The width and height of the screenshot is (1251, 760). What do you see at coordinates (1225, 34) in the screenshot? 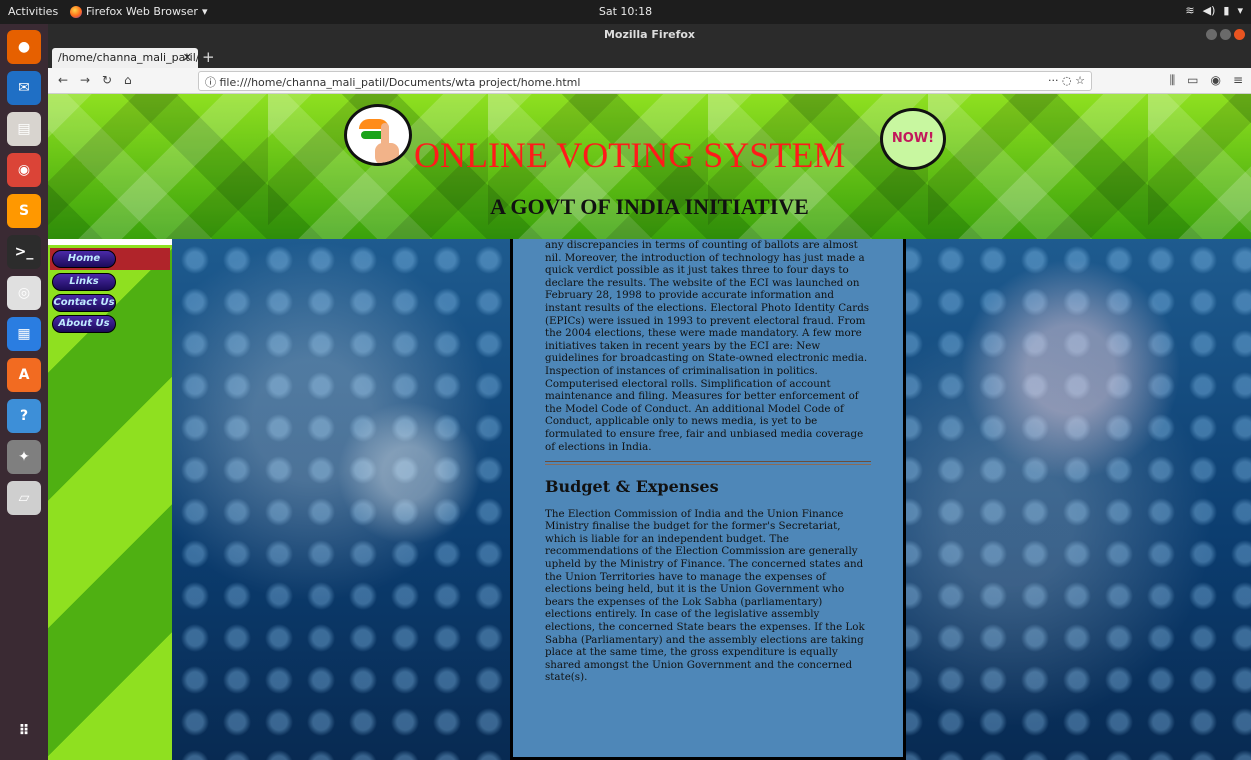
I see `maximize-button` at bounding box center [1225, 34].